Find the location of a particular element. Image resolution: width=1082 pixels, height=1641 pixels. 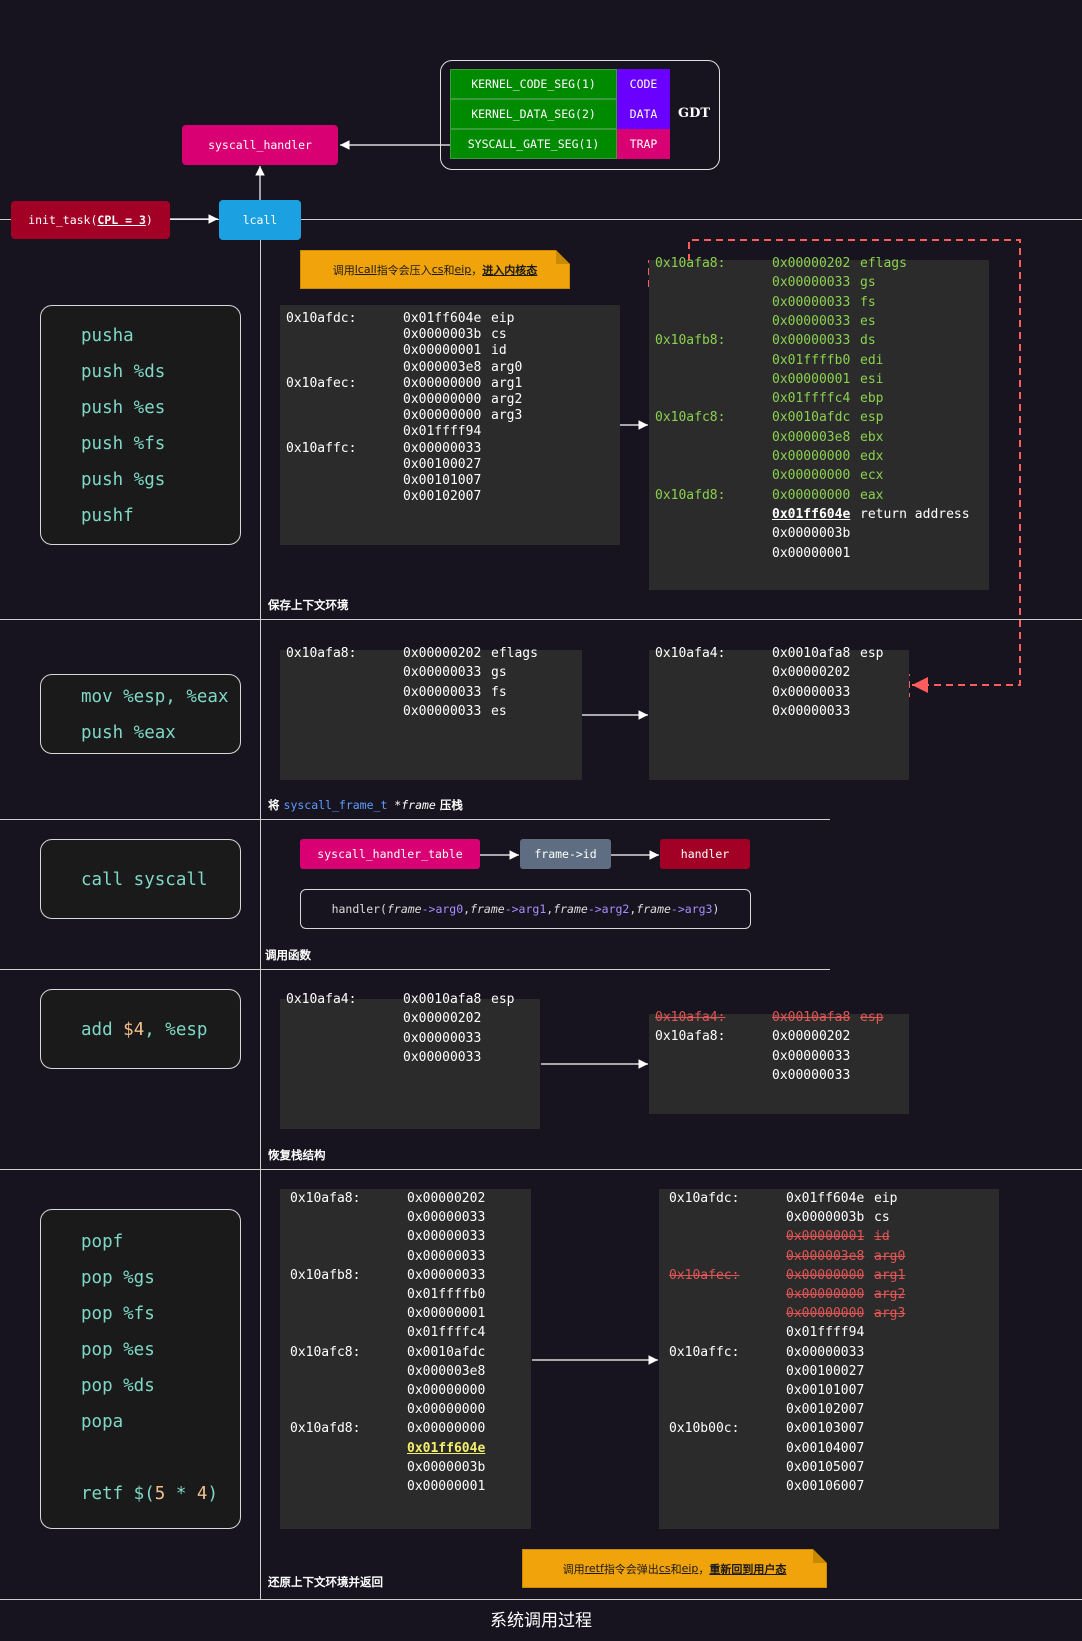

s1L-addr-0: 0x10afdc: is located at coordinates (321, 318).